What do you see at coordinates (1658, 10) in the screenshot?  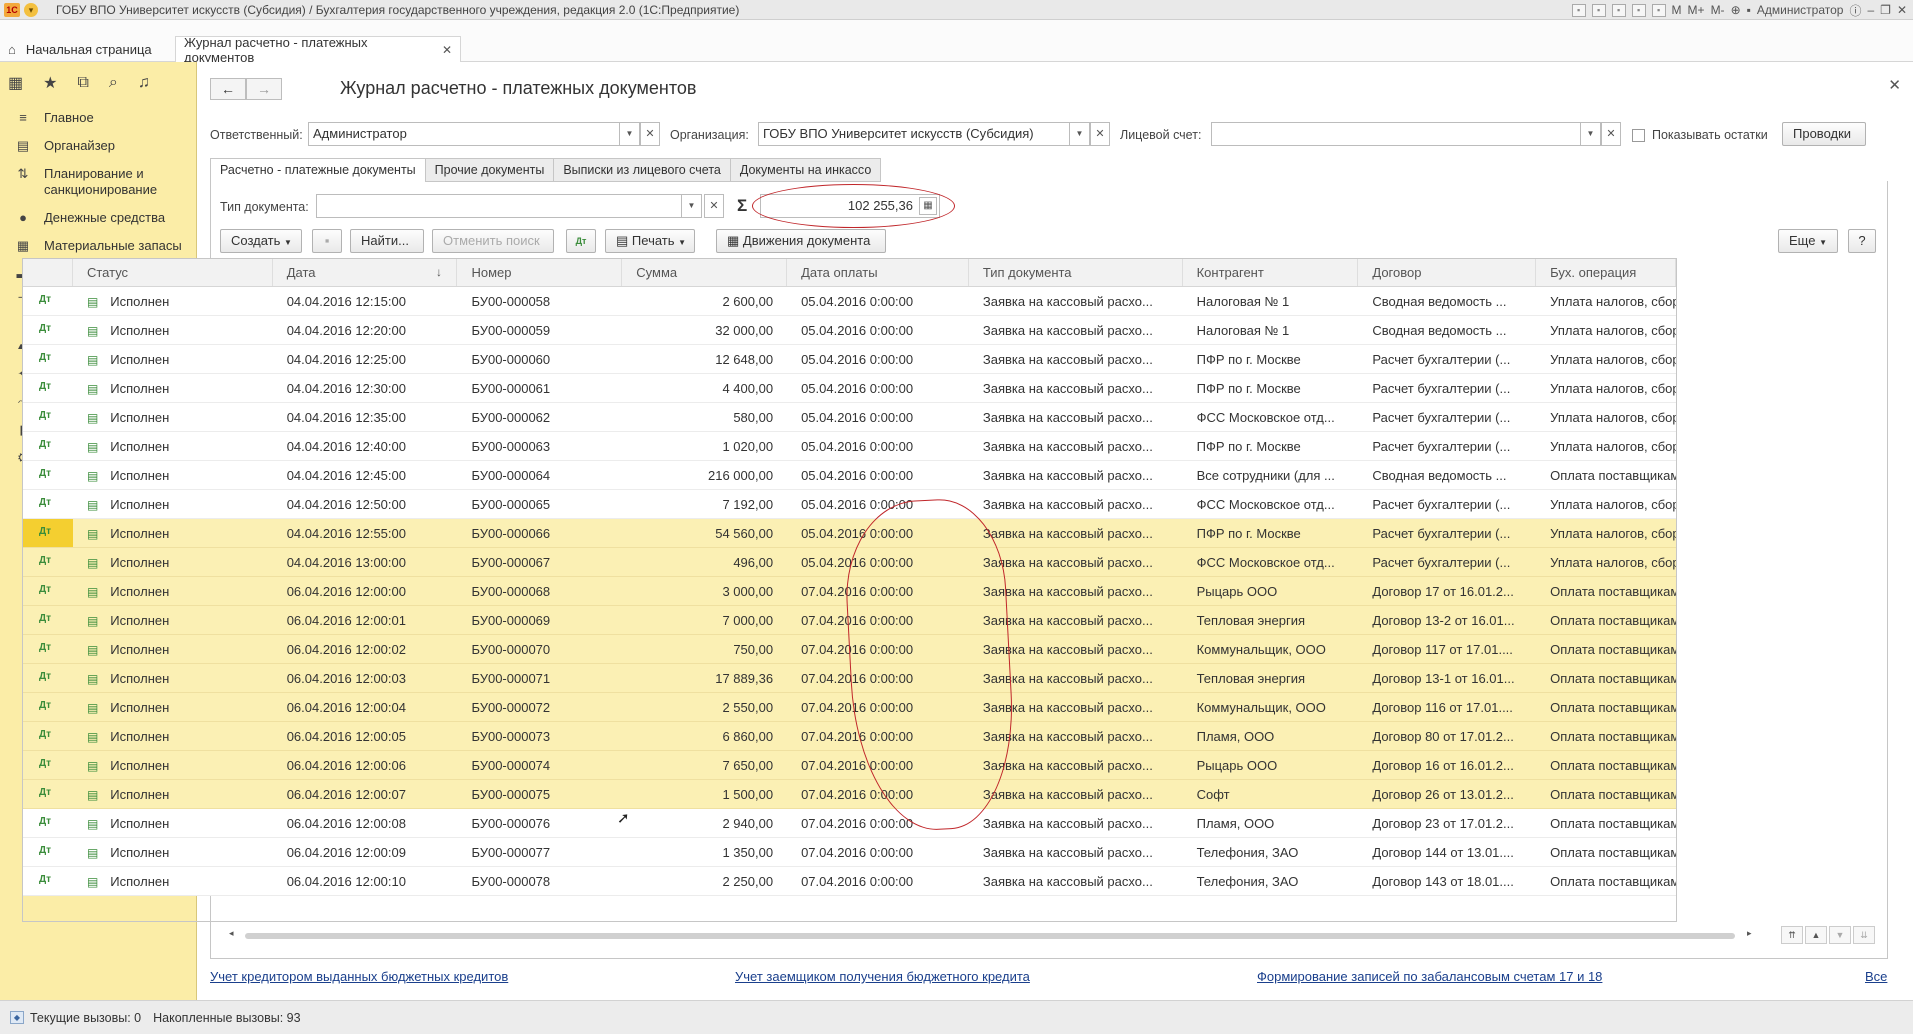 I see `calculator-icon: ▪` at bounding box center [1658, 10].